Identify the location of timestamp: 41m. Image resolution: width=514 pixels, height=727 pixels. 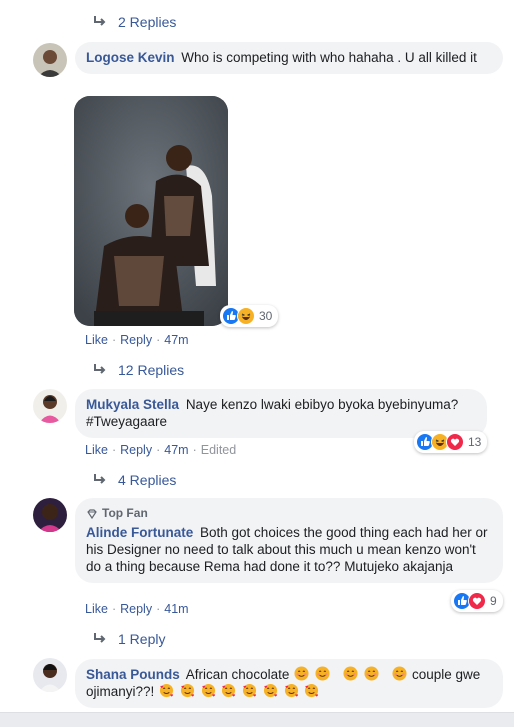
(176, 609).